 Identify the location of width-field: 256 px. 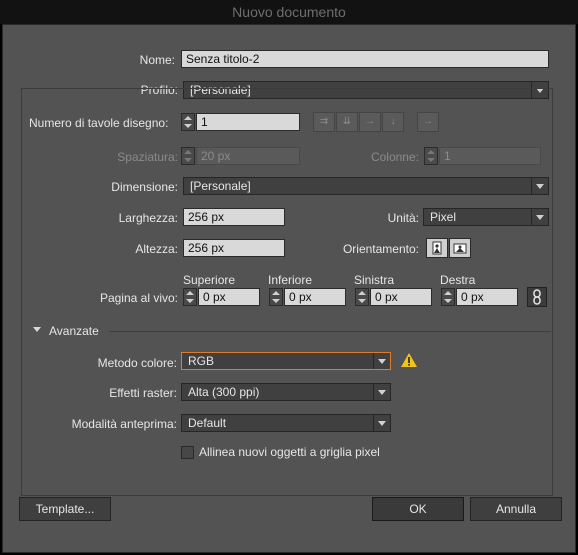
(234, 217).